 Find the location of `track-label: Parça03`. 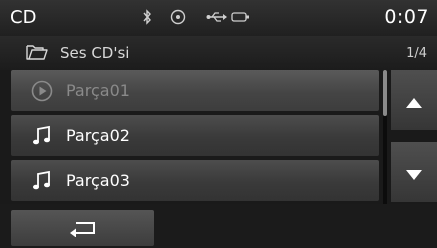

track-label: Parça03 is located at coordinates (98, 180).